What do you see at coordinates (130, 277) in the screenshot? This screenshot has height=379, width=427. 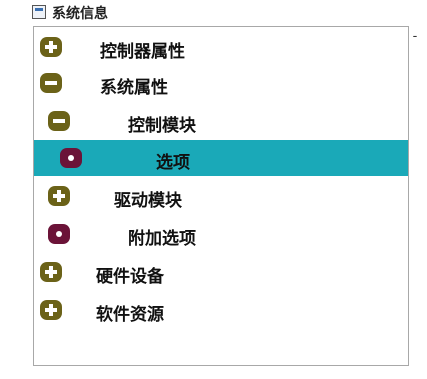 I see `tree-item-label: 硬件设备` at bounding box center [130, 277].